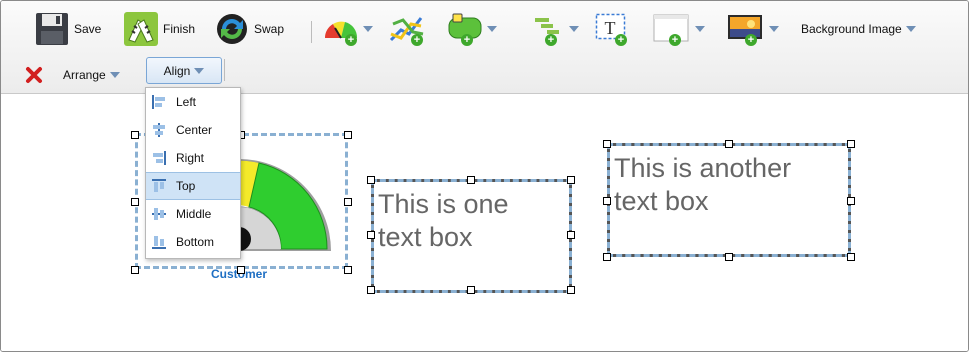 The image size is (969, 352). What do you see at coordinates (141, 29) in the screenshot?
I see `checkered-flags-icon` at bounding box center [141, 29].